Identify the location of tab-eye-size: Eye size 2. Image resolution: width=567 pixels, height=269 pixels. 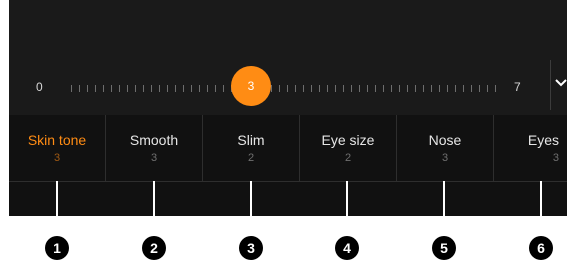
(348, 148).